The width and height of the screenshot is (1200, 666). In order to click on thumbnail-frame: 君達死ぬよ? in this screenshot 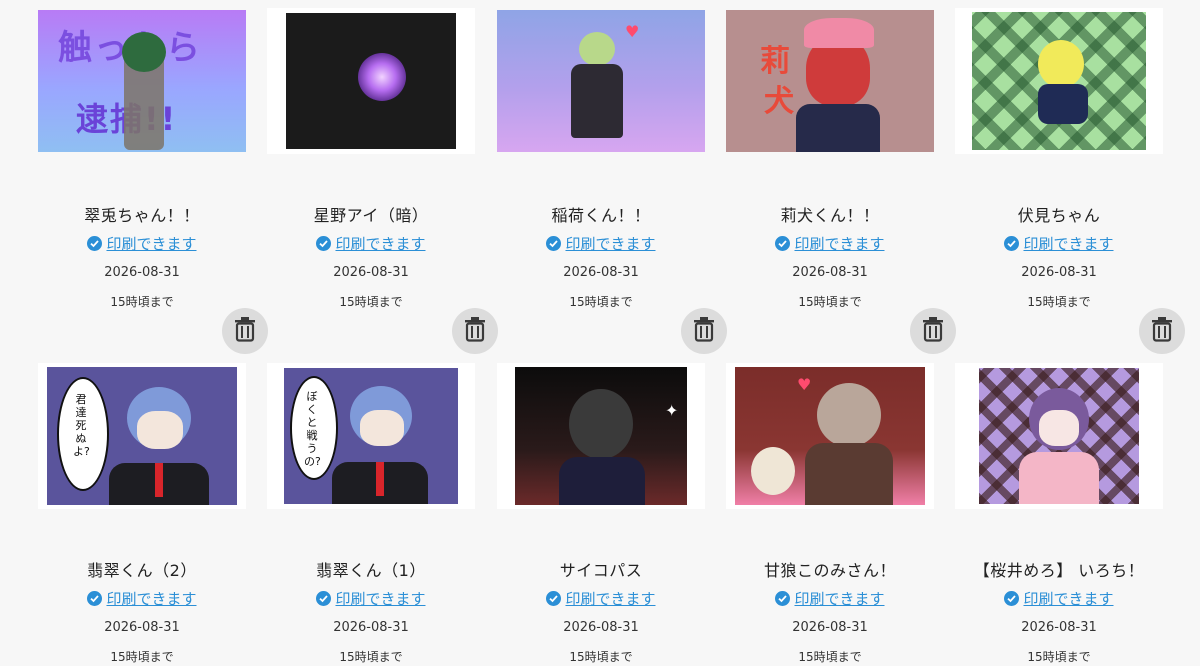, I will do `click(142, 436)`.